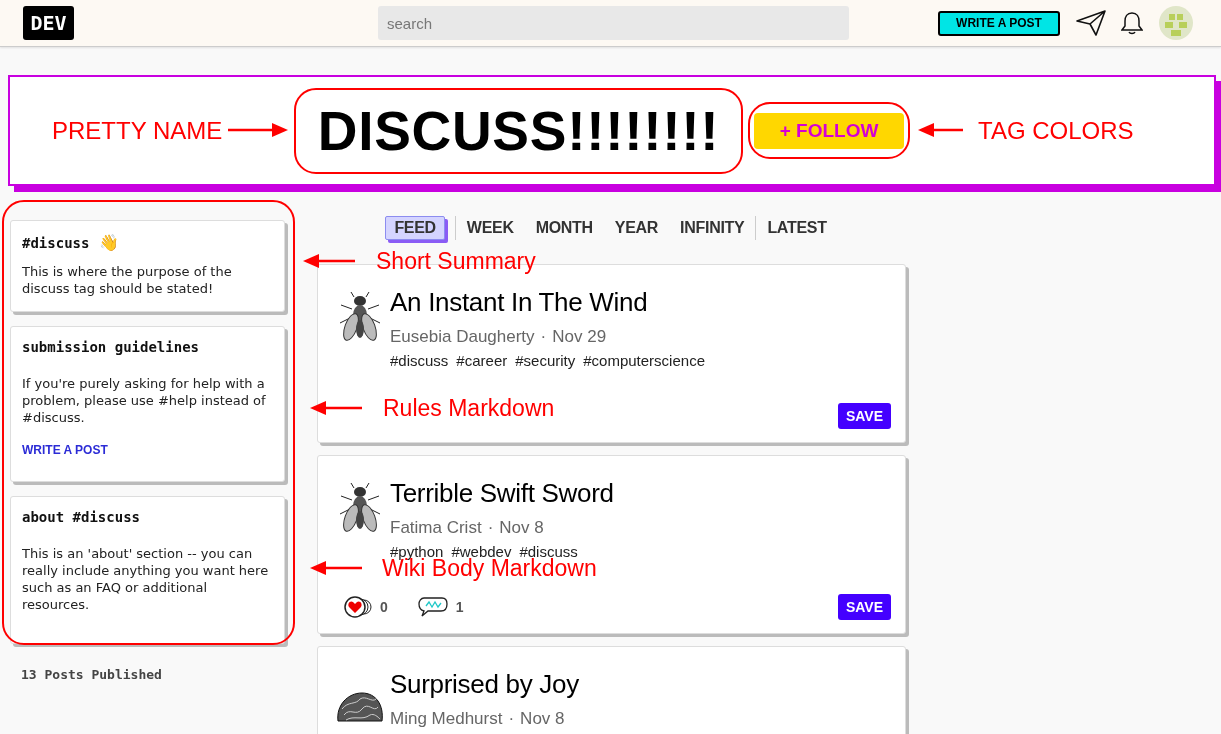 Image resolution: width=1221 pixels, height=734 pixels. I want to click on card-body-text: This is an 'about' section -- you can really include anything you want here such as an FAQ or additional resources., so click(146, 579).